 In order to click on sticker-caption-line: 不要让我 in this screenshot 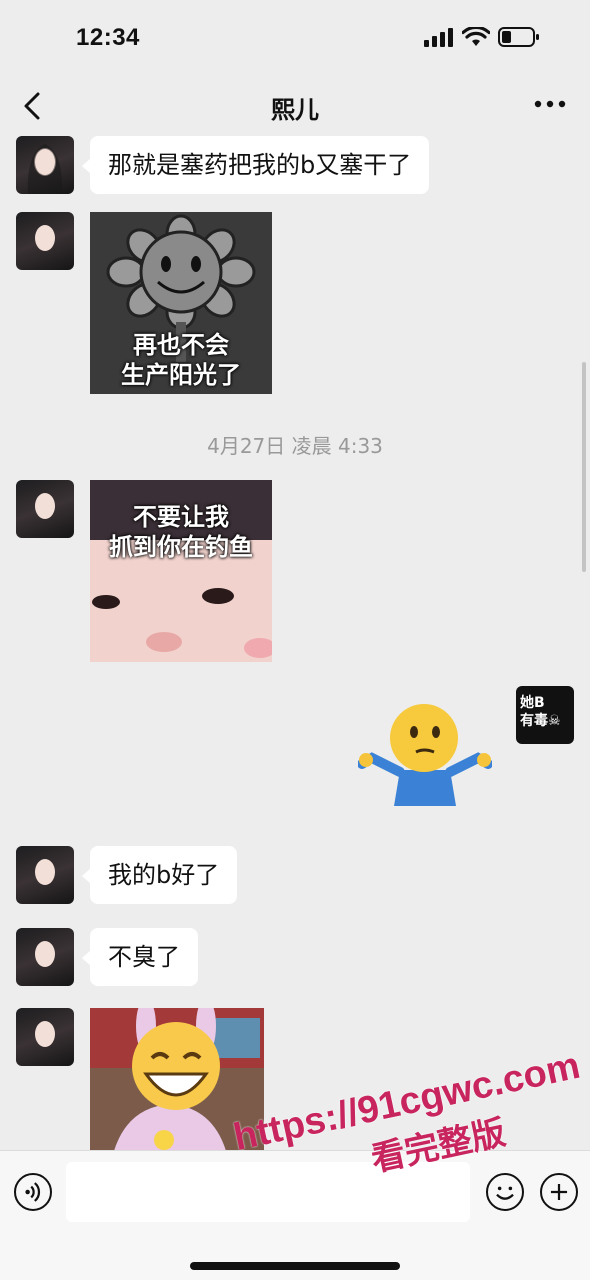, I will do `click(181, 517)`.